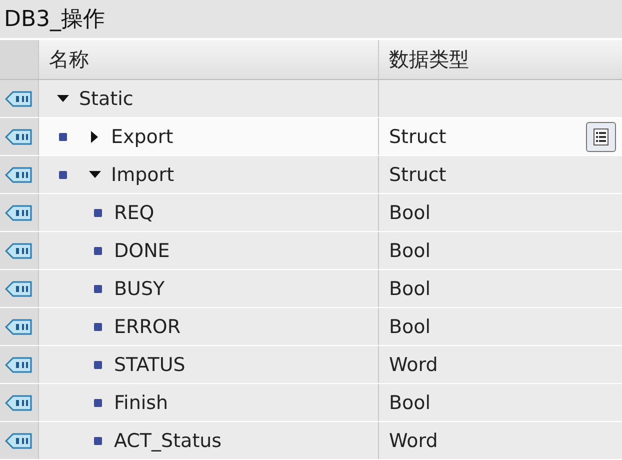 The width and height of the screenshot is (622, 460). What do you see at coordinates (311, 136) in the screenshot?
I see `table-row: Export Struct` at bounding box center [311, 136].